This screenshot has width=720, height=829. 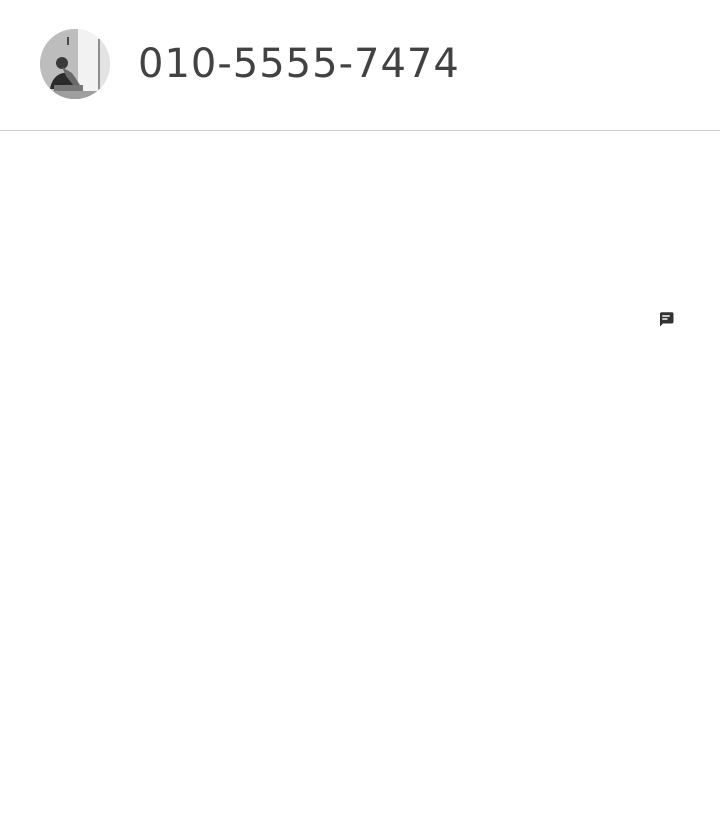 I want to click on avatar-photo-icon, so click(x=75, y=64).